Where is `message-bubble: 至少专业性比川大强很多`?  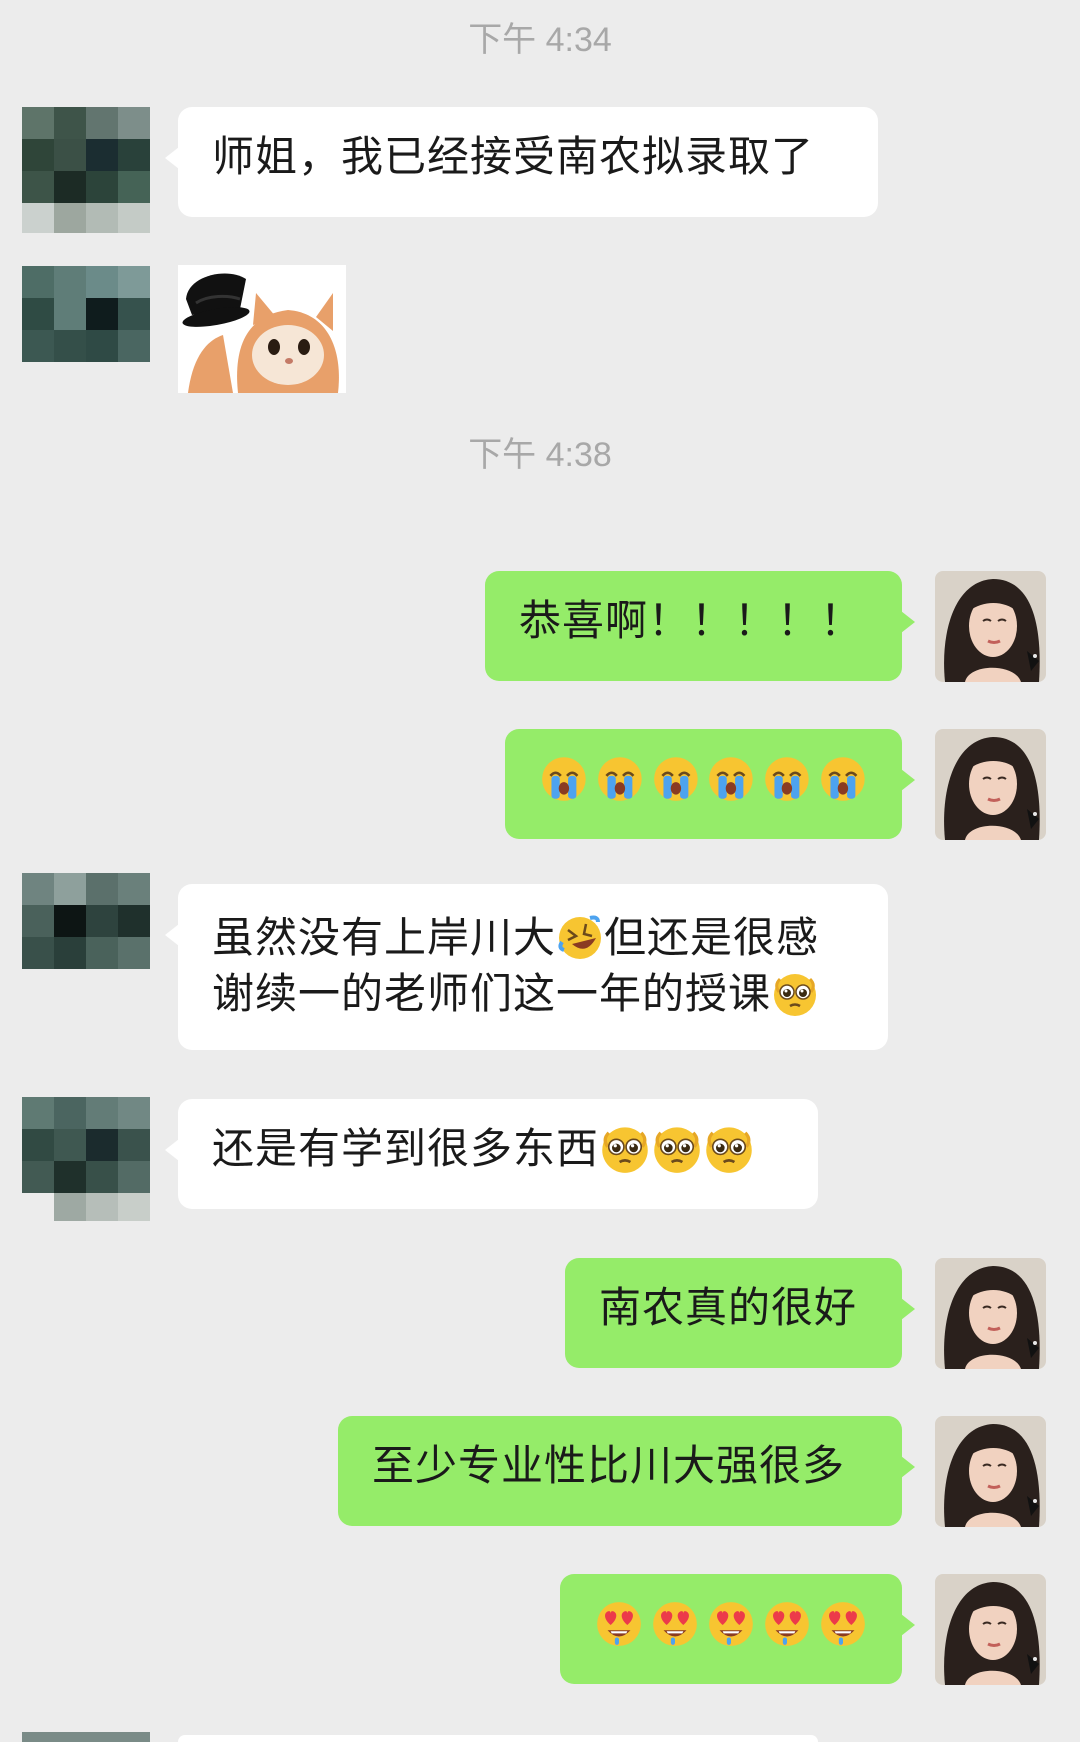
message-bubble: 至少专业性比川大强很多 is located at coordinates (626, 1471).